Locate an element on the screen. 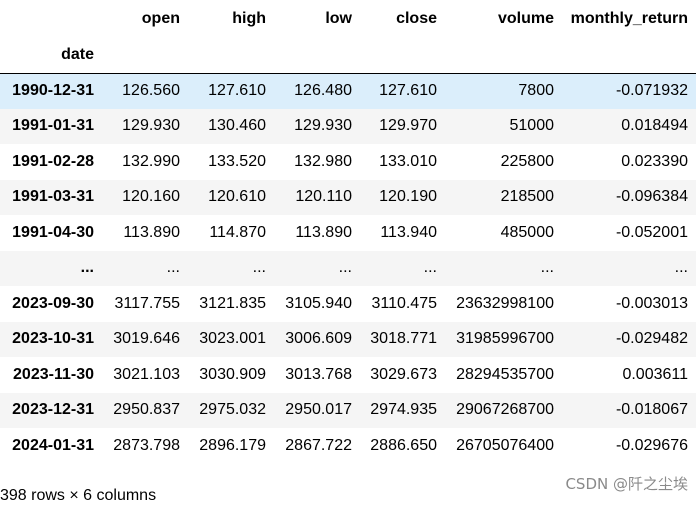 The height and width of the screenshot is (506, 696). cell-volume: 26705076400 is located at coordinates (505, 445).